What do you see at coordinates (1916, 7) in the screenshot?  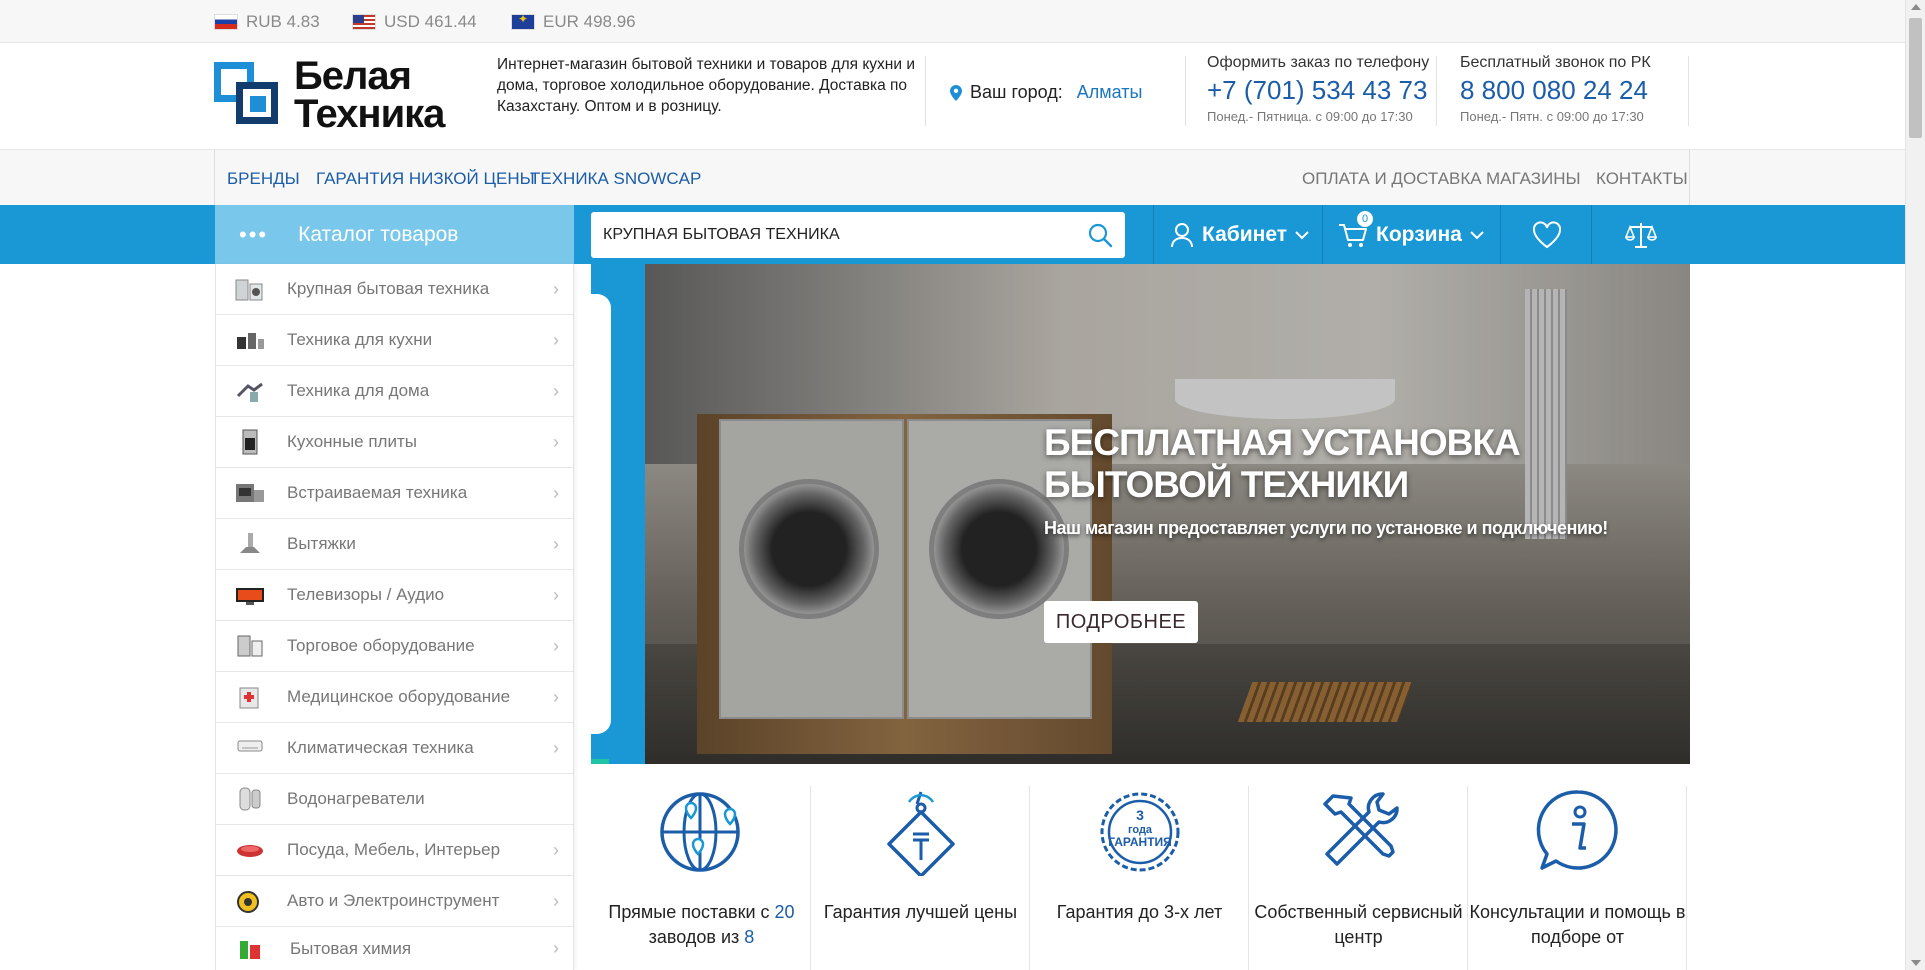 I see `scroll-up-arrow-icon` at bounding box center [1916, 7].